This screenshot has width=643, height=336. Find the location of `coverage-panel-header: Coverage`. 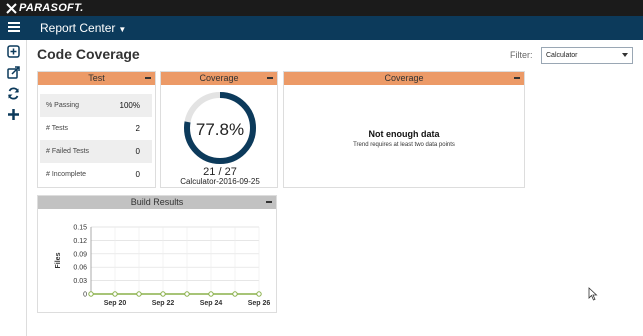

coverage-panel-header: Coverage is located at coordinates (219, 78).